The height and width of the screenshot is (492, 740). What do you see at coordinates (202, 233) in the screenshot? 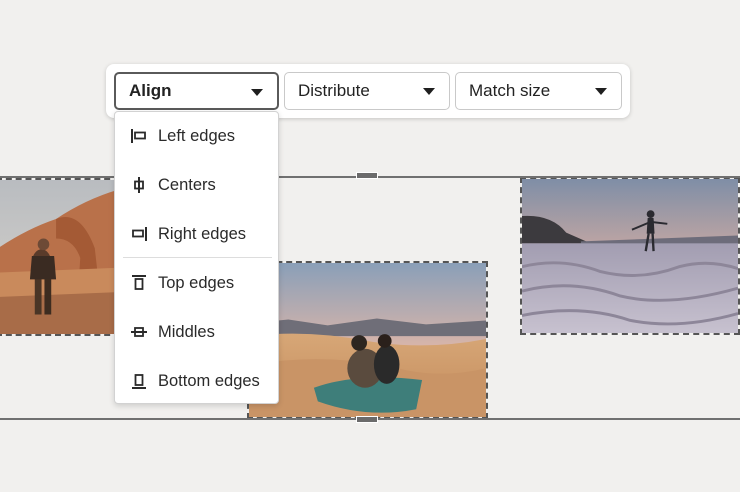
I see `menu-item-label: Right edges` at bounding box center [202, 233].